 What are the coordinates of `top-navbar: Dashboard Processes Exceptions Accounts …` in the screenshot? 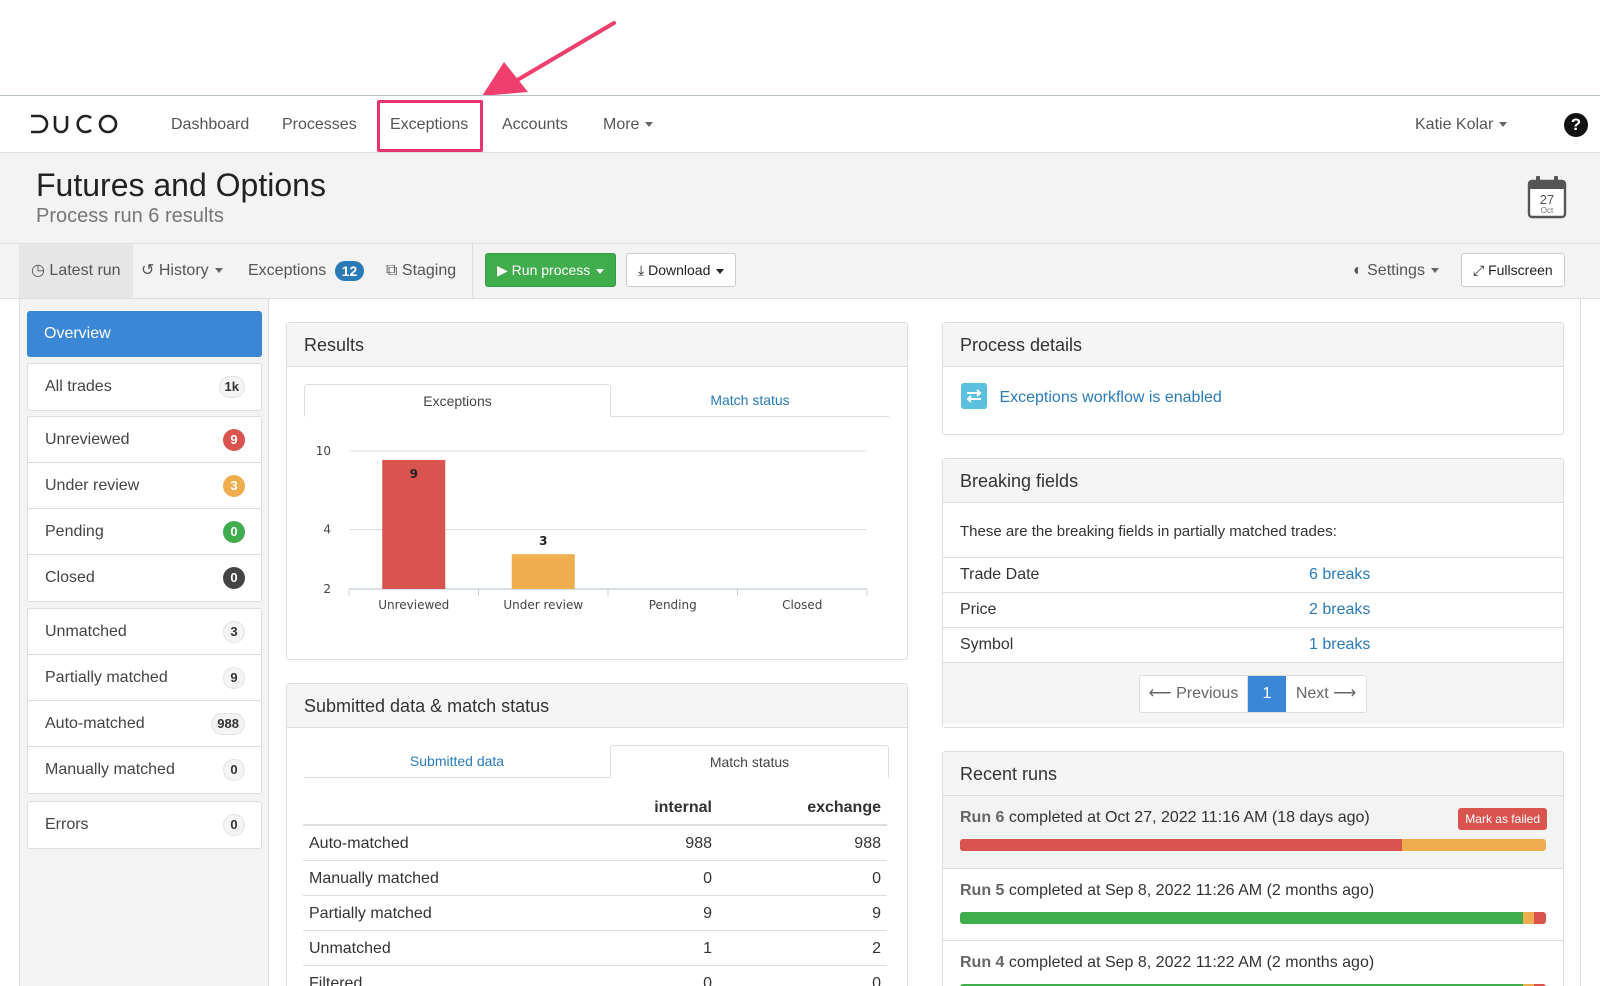 It's located at (800, 124).